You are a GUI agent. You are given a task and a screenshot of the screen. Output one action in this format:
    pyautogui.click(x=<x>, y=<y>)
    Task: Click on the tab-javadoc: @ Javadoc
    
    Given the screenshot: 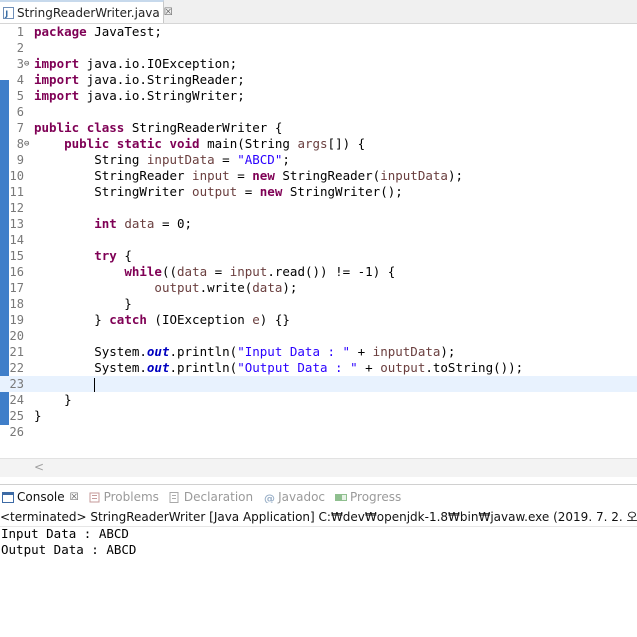 What is the action you would take?
    pyautogui.click(x=293, y=497)
    